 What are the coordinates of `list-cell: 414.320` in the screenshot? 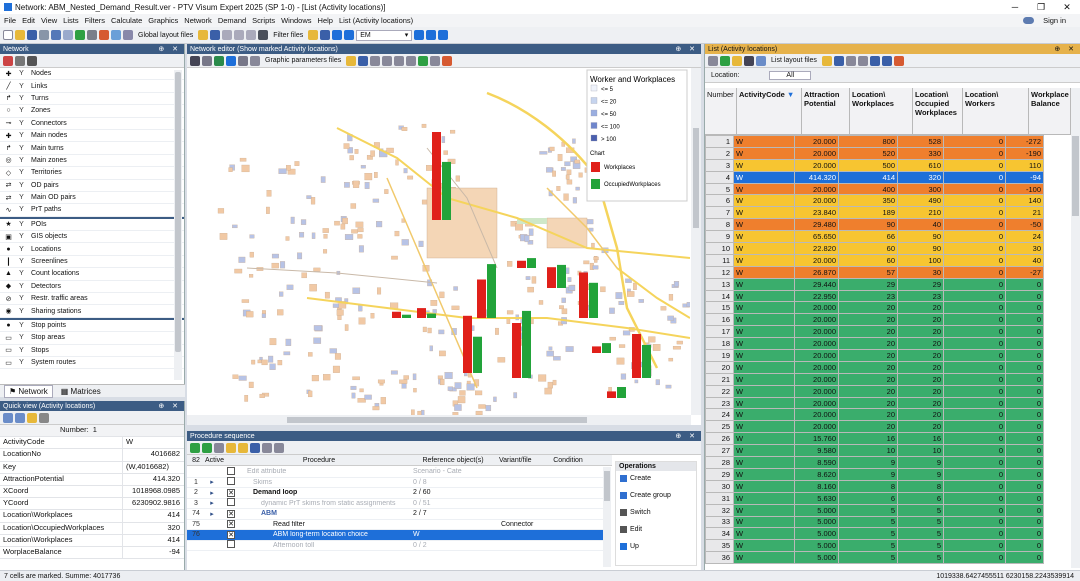 It's located at (816, 177).